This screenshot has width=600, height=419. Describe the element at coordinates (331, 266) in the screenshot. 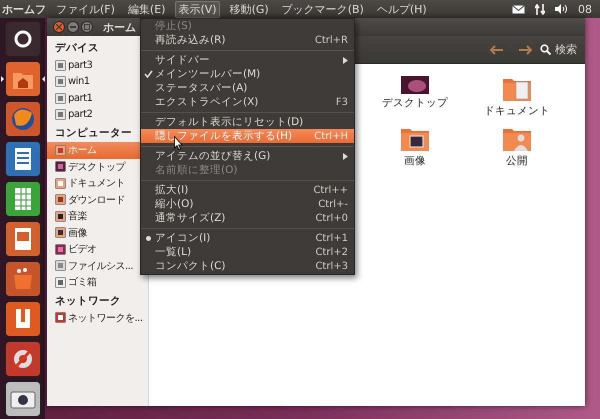

I see `shortcut-label: Ctrl+3` at that location.